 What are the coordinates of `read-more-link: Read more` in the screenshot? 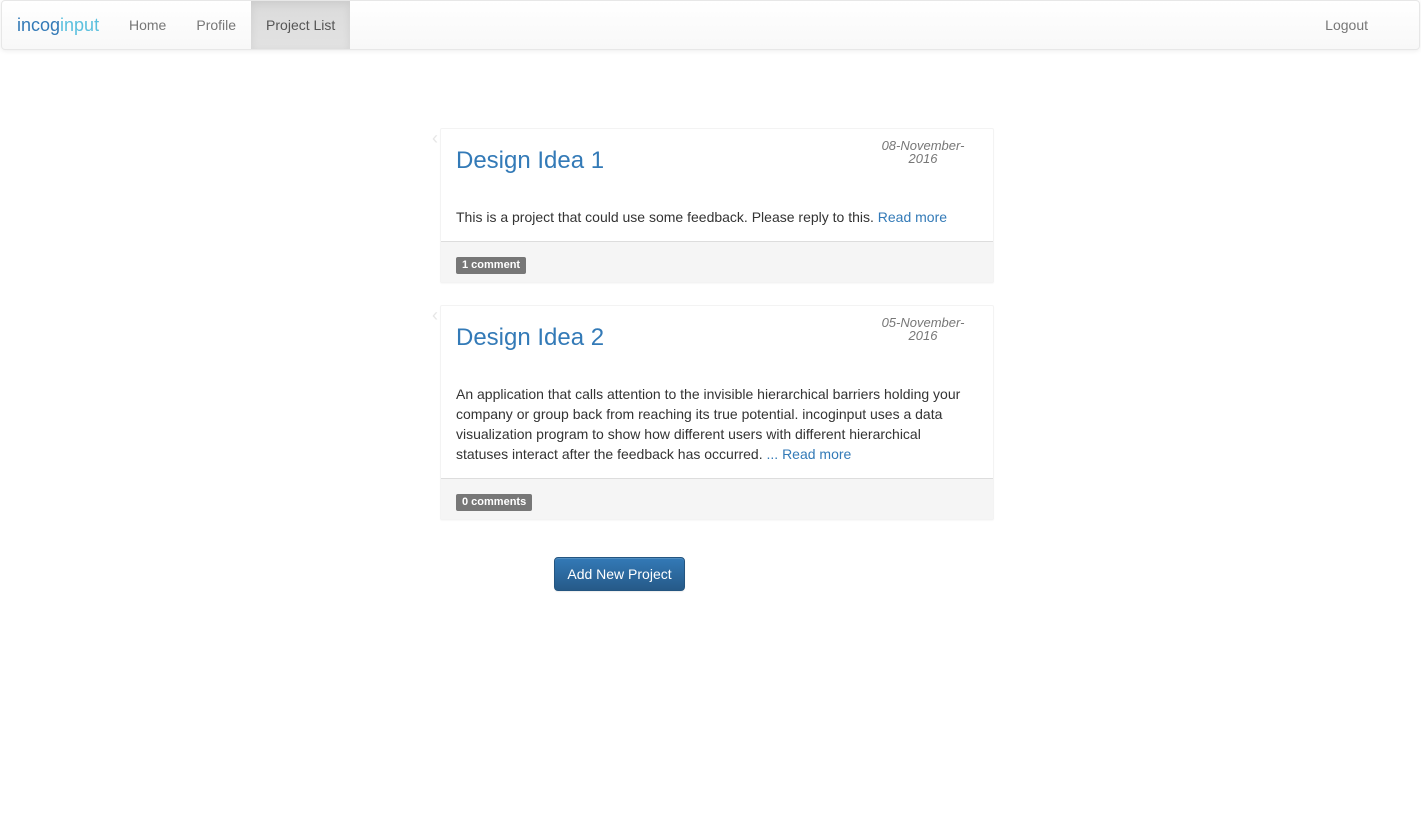 It's located at (912, 217).